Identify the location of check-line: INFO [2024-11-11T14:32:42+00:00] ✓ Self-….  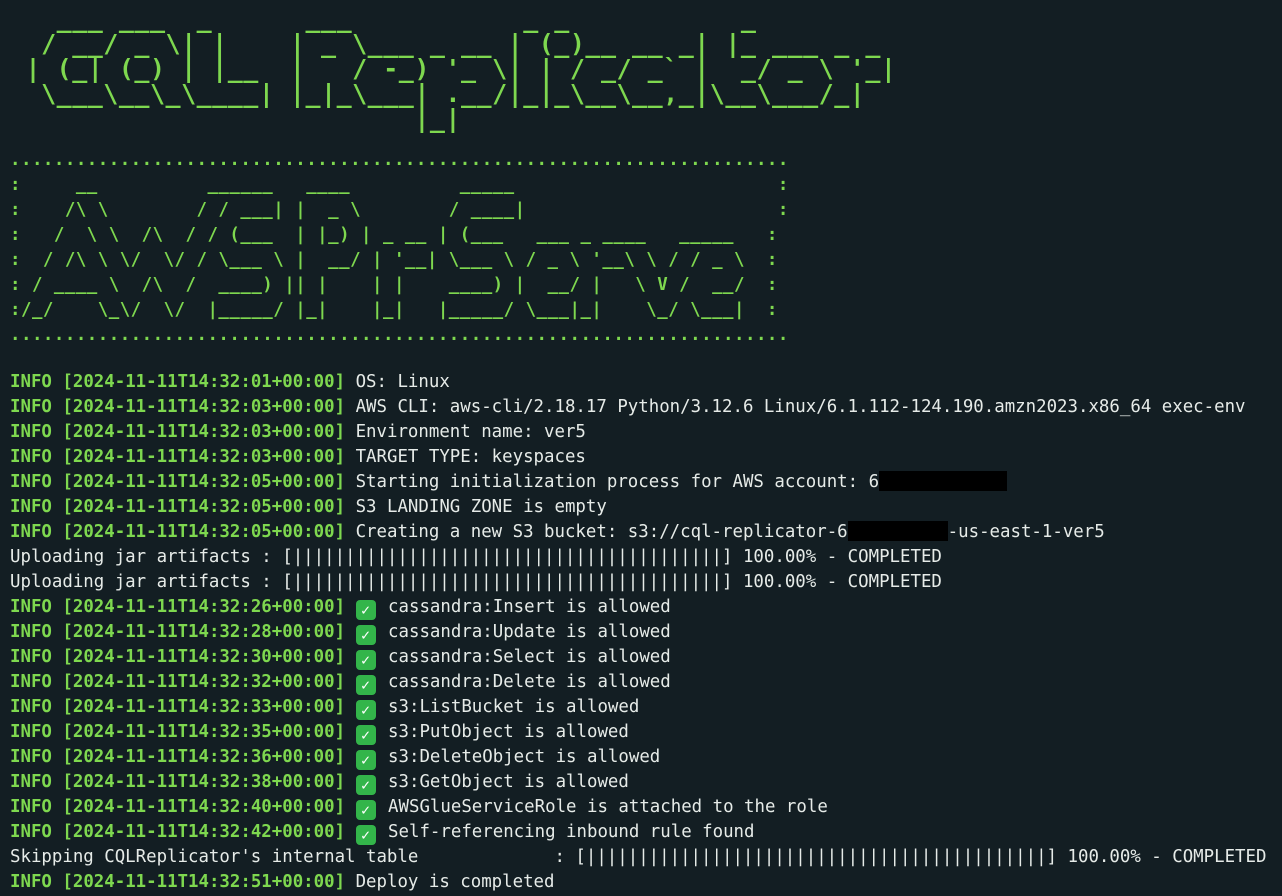
(646, 832).